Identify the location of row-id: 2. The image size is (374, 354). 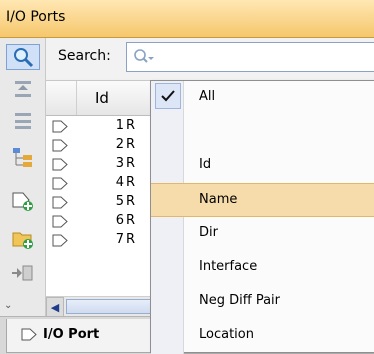
(119, 144).